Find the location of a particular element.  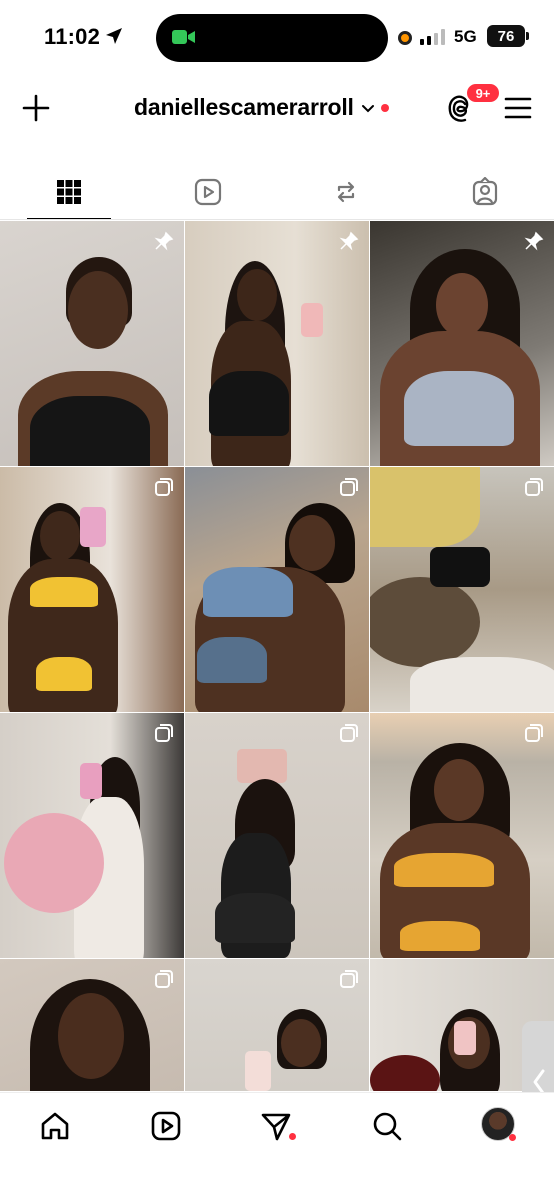

status-bar: 11:02 5G 76 is located at coordinates (277, 38).